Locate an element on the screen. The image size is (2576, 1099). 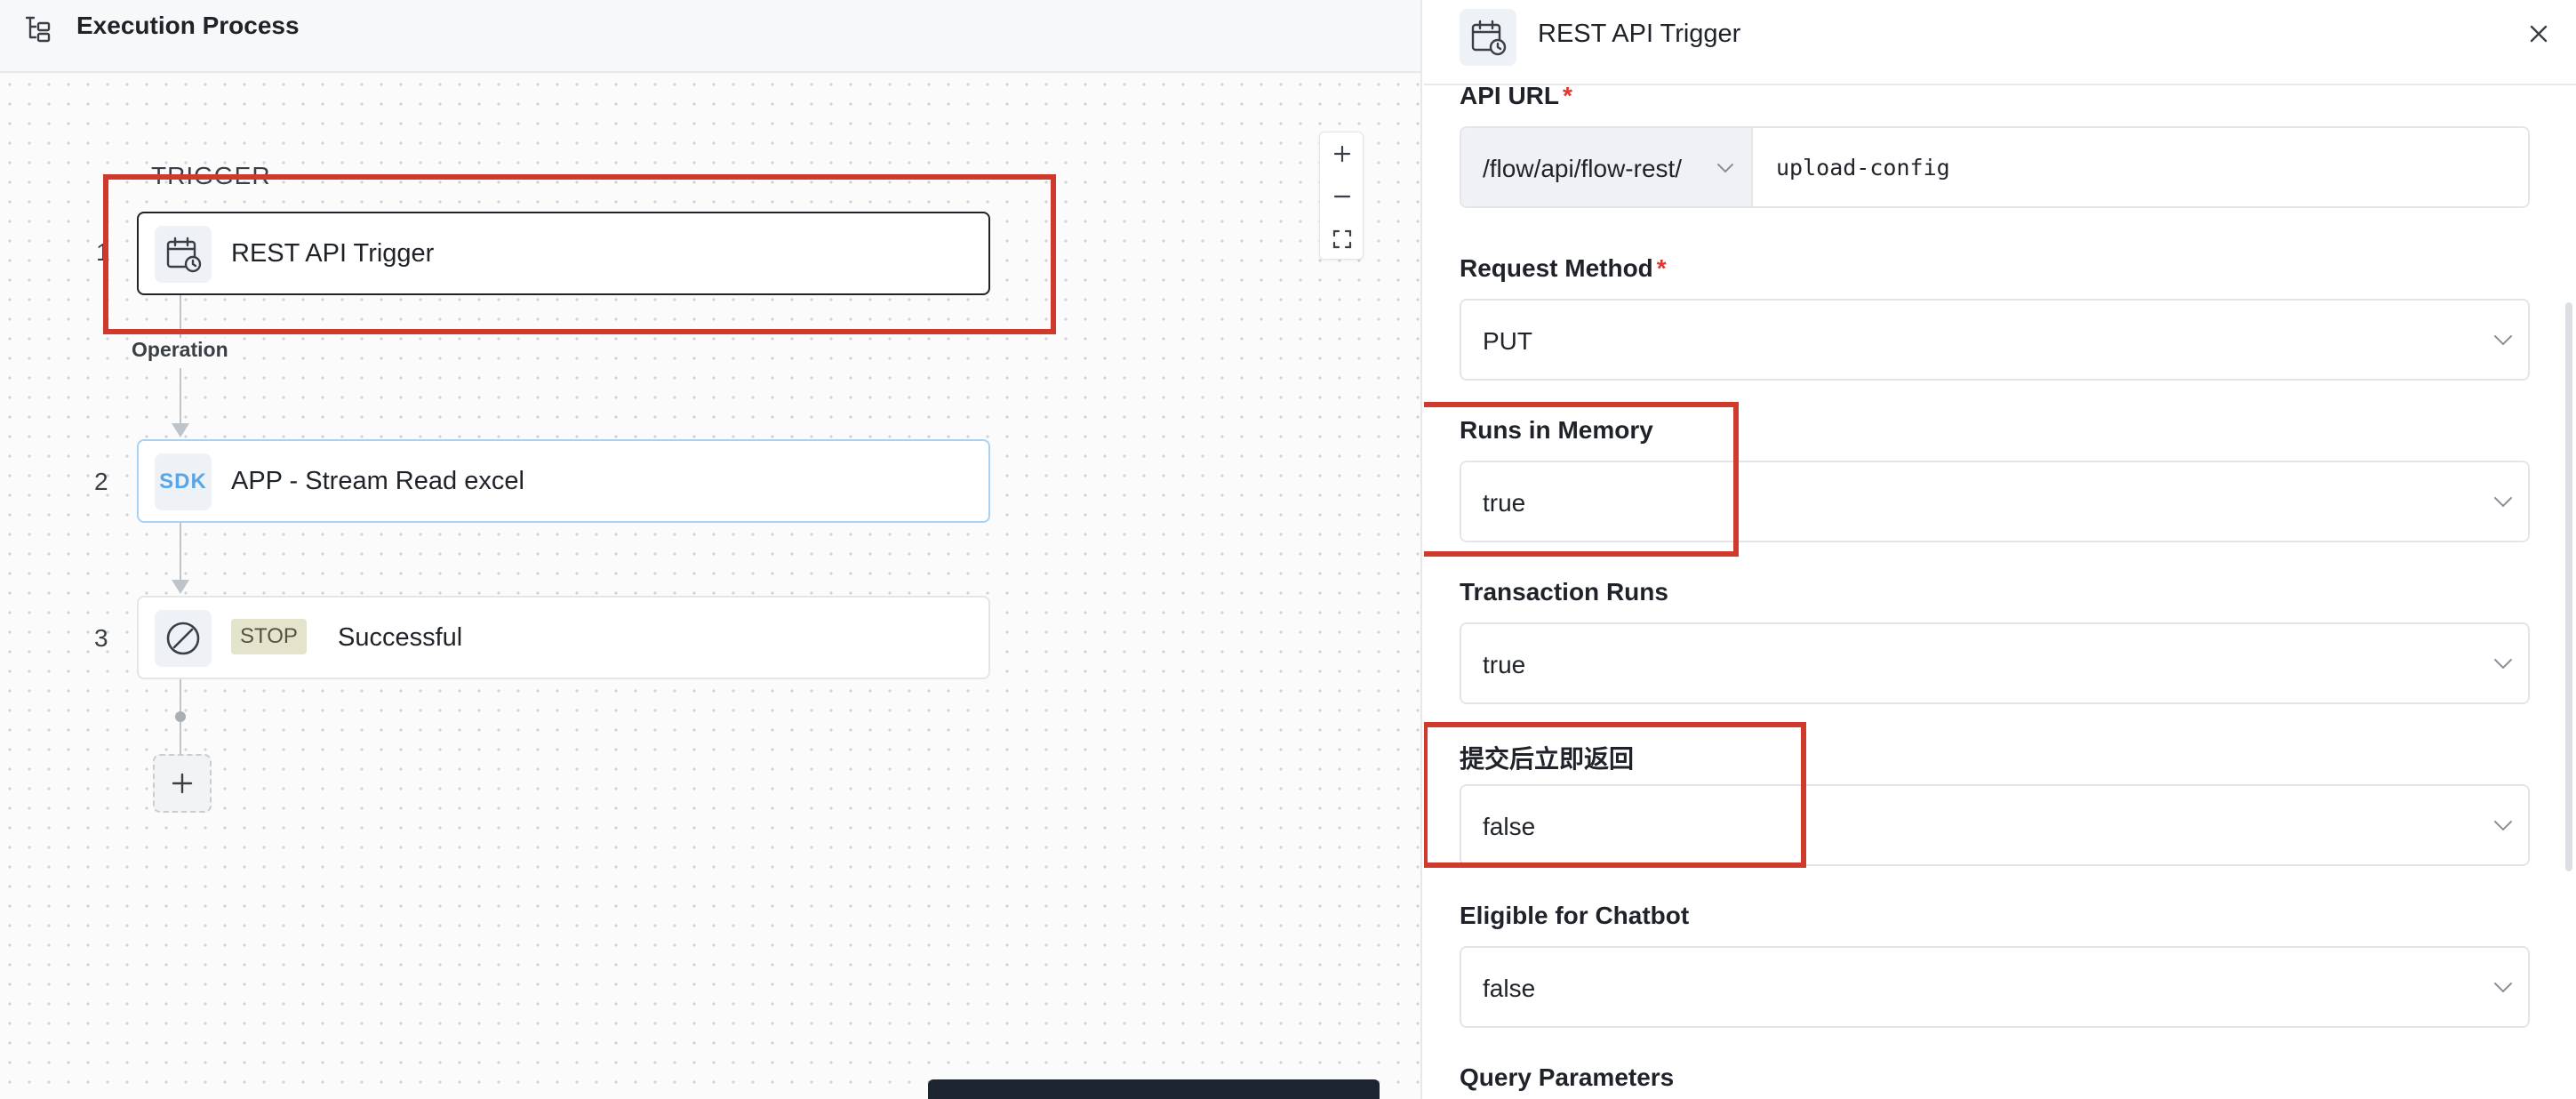
connector-label: Operation is located at coordinates (180, 350).